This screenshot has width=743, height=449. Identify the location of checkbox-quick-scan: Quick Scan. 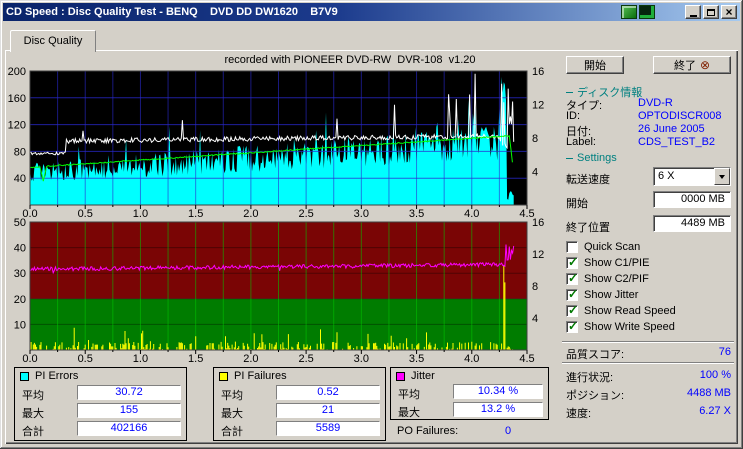
(603, 247).